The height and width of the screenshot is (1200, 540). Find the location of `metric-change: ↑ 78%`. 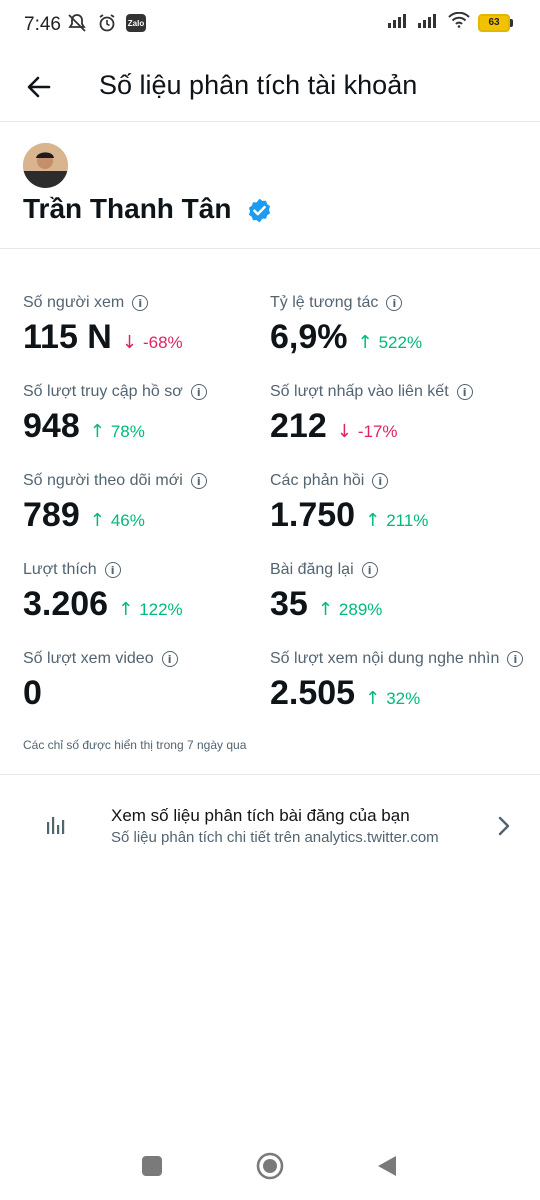

metric-change: ↑ 78% is located at coordinates (117, 431).